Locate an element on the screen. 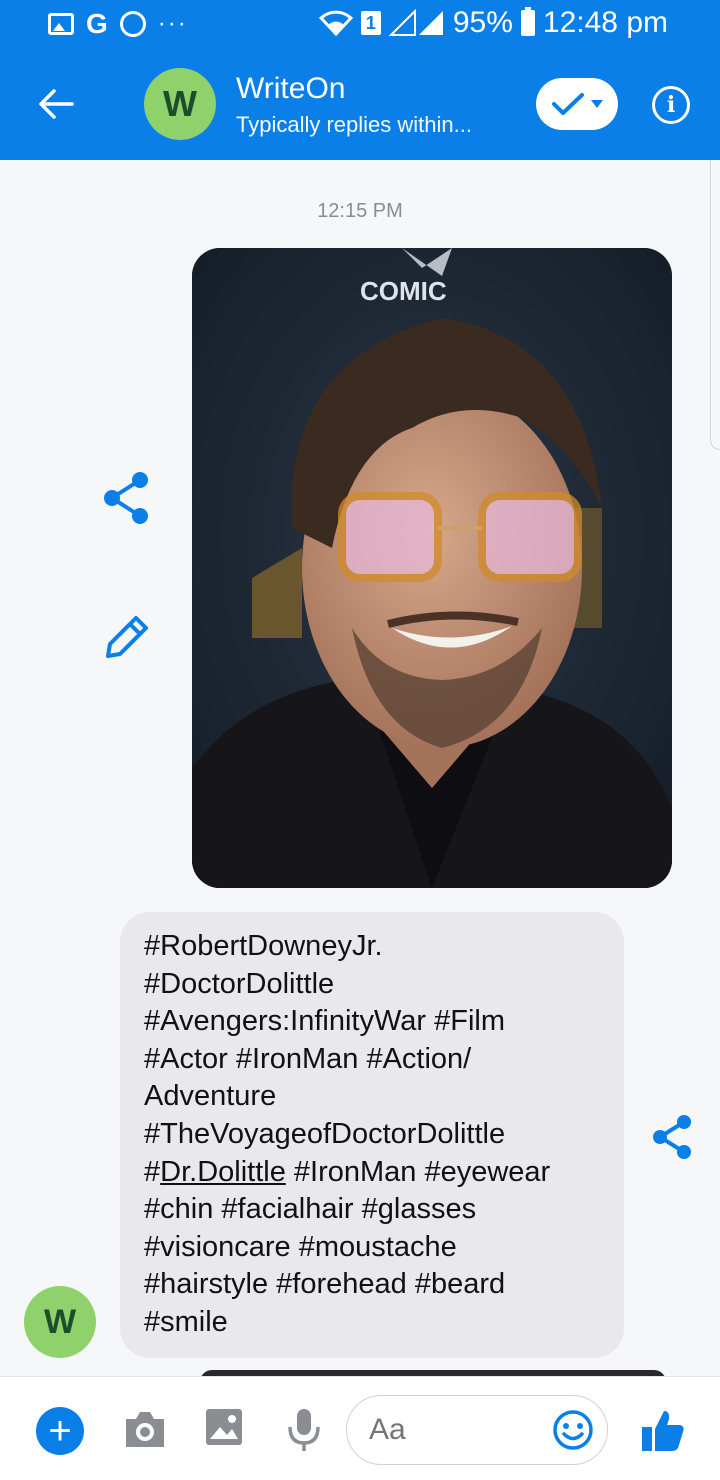  share-message-button is located at coordinates (672, 1139).